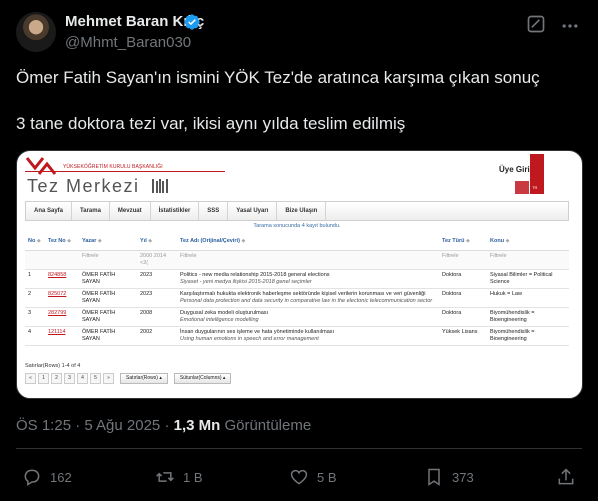 The width and height of the screenshot is (598, 501). What do you see at coordinates (62, 242) in the screenshot?
I see `col-tez-no: Tez No ◆` at bounding box center [62, 242].